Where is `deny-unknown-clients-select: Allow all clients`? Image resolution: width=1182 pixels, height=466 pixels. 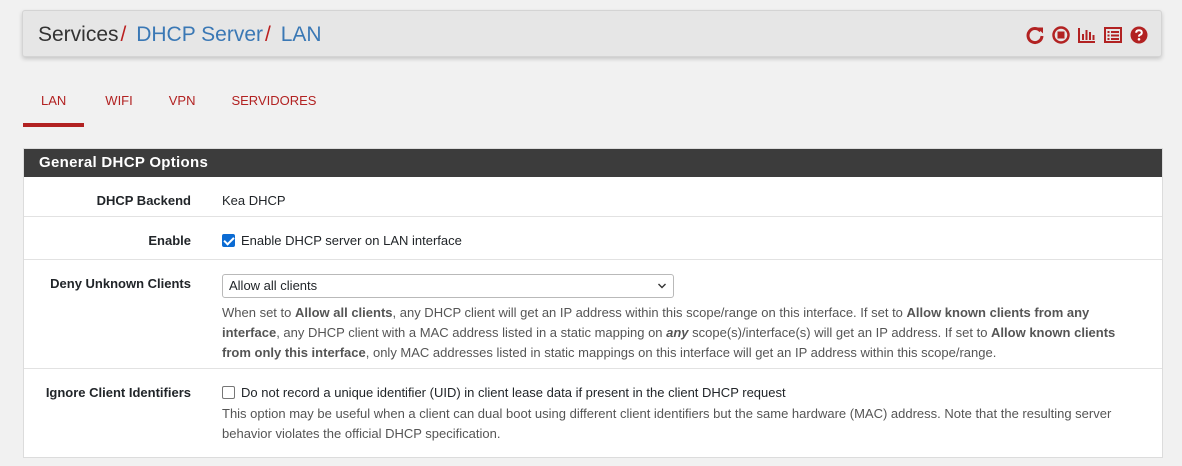 deny-unknown-clients-select: Allow all clients is located at coordinates (448, 286).